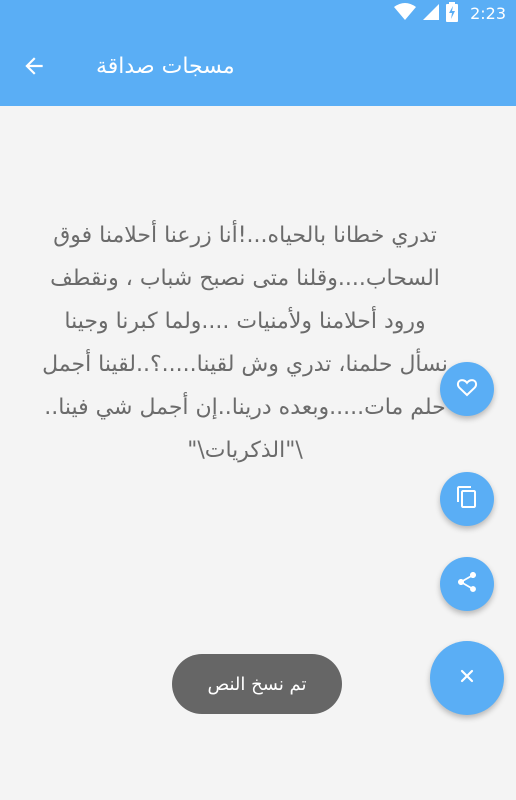 The image size is (516, 800). I want to click on app-bar: مسجات صداقة, so click(258, 67).